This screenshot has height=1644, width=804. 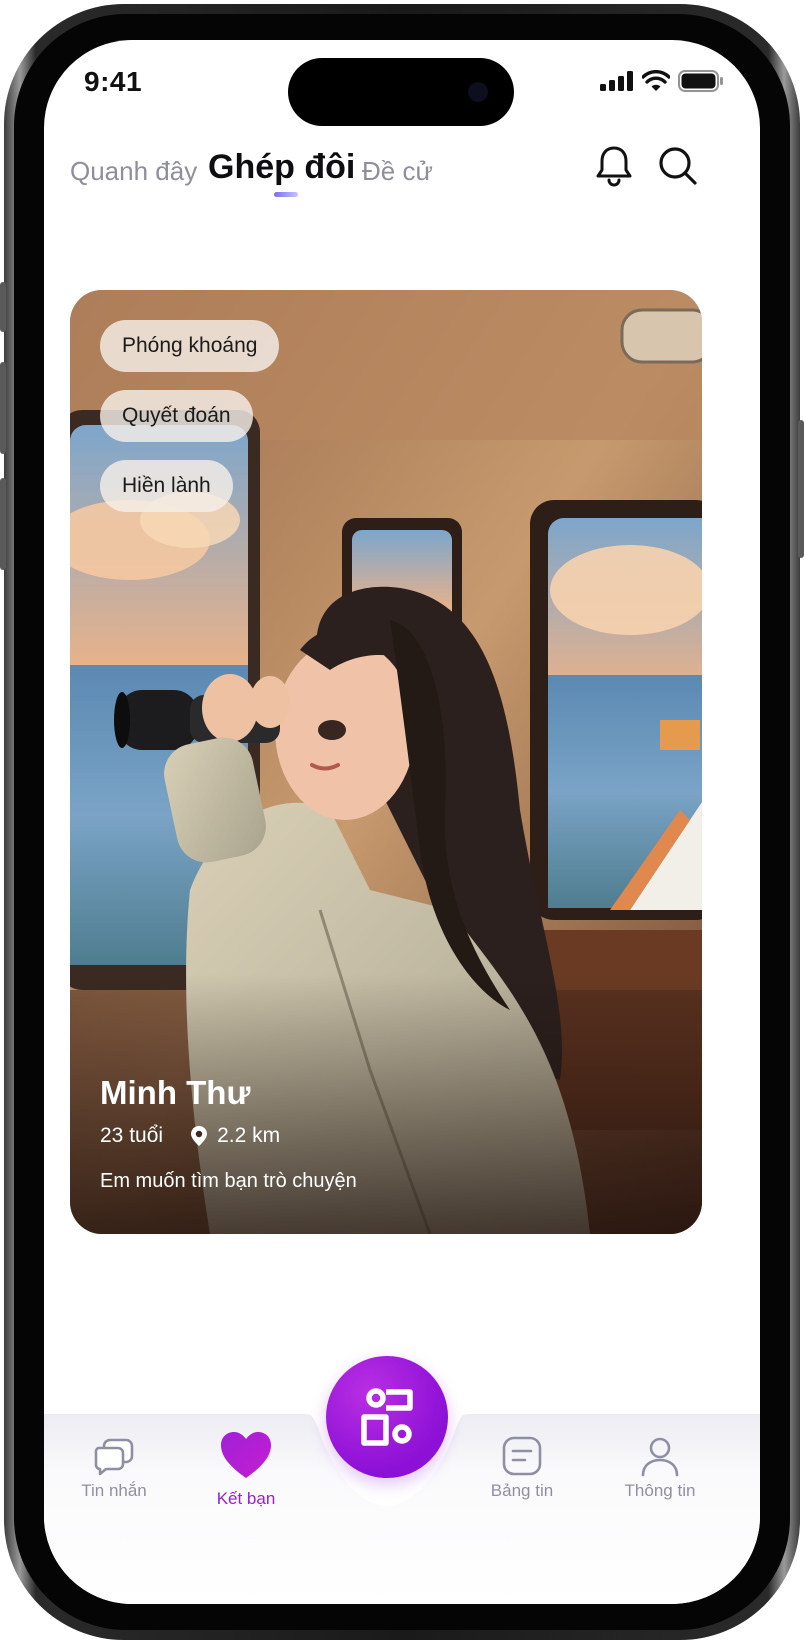 What do you see at coordinates (3, 307) in the screenshot?
I see `phone-action-button` at bounding box center [3, 307].